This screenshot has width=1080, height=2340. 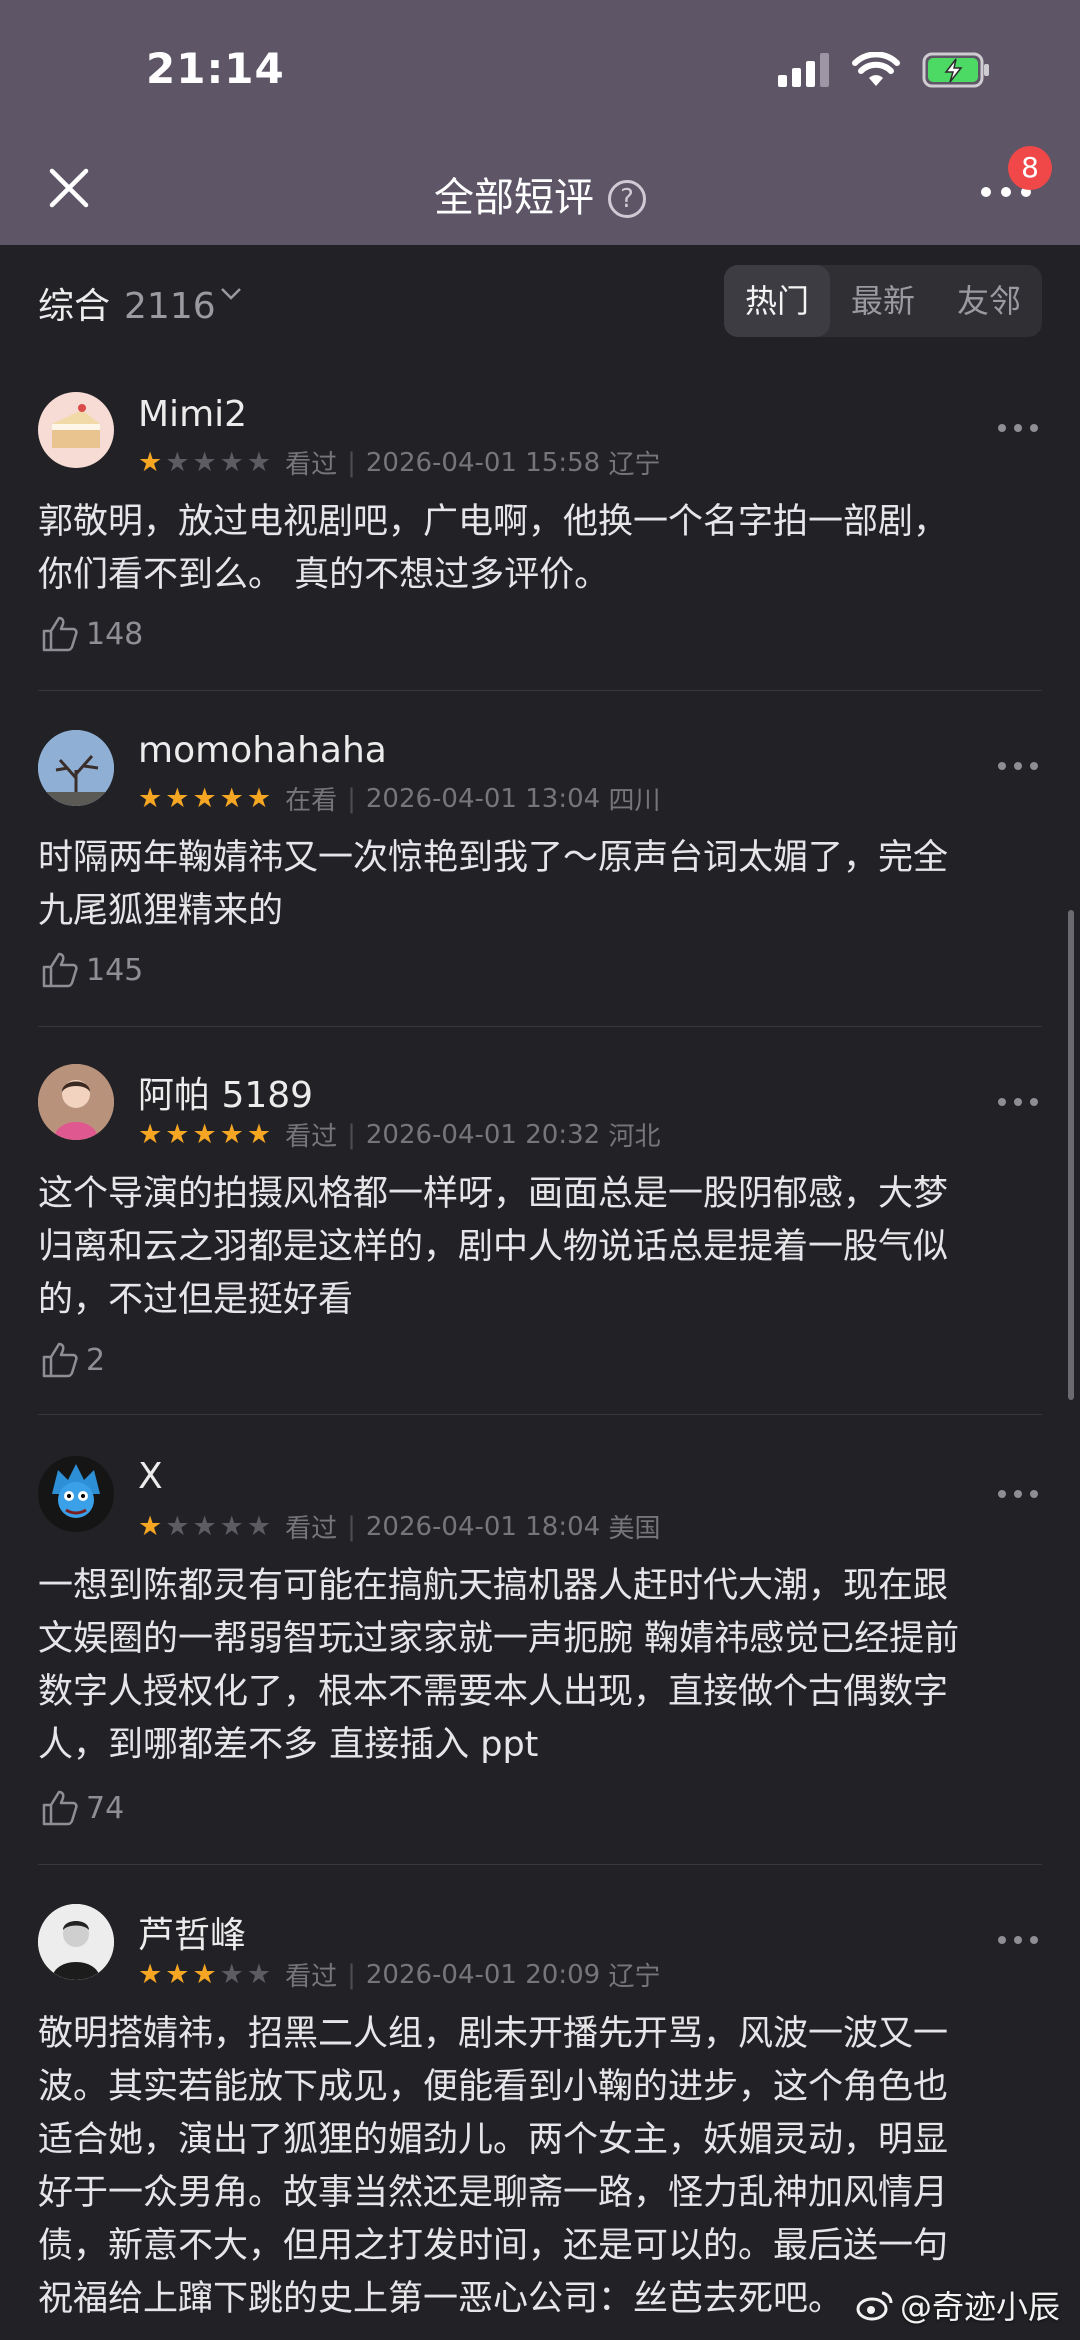 I want to click on like-count: 2, so click(x=96, y=1360).